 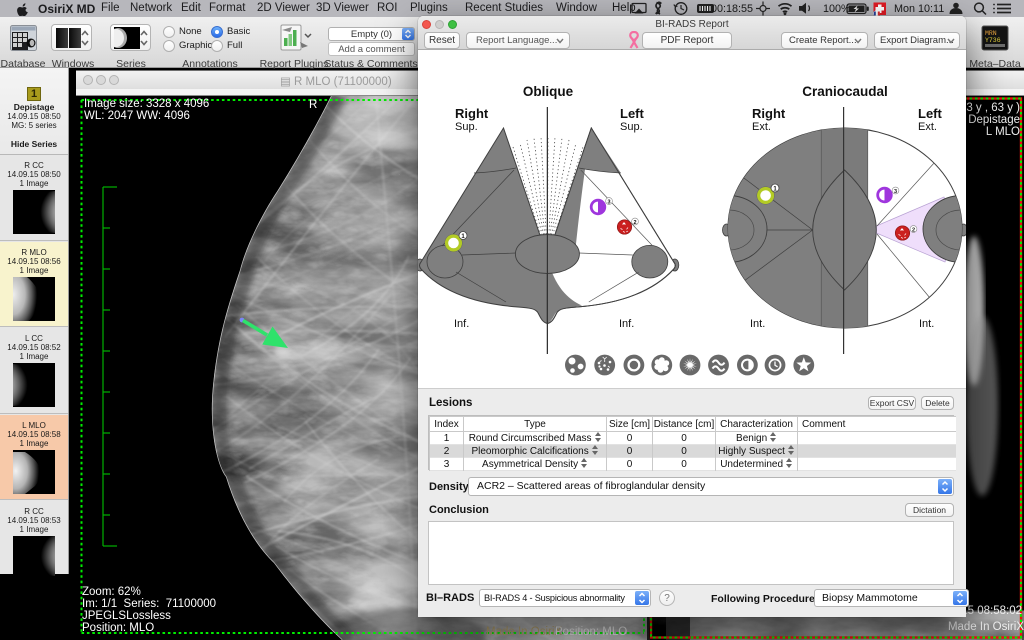 I want to click on svg-text: 00:18:55, so click(x=732, y=9).